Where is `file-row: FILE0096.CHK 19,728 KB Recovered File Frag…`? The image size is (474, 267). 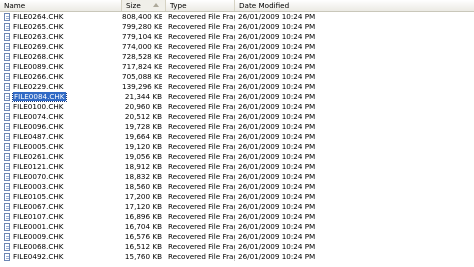
file-row: FILE0096.CHK 19,728 KB Recovered File Frag… is located at coordinates (237, 127).